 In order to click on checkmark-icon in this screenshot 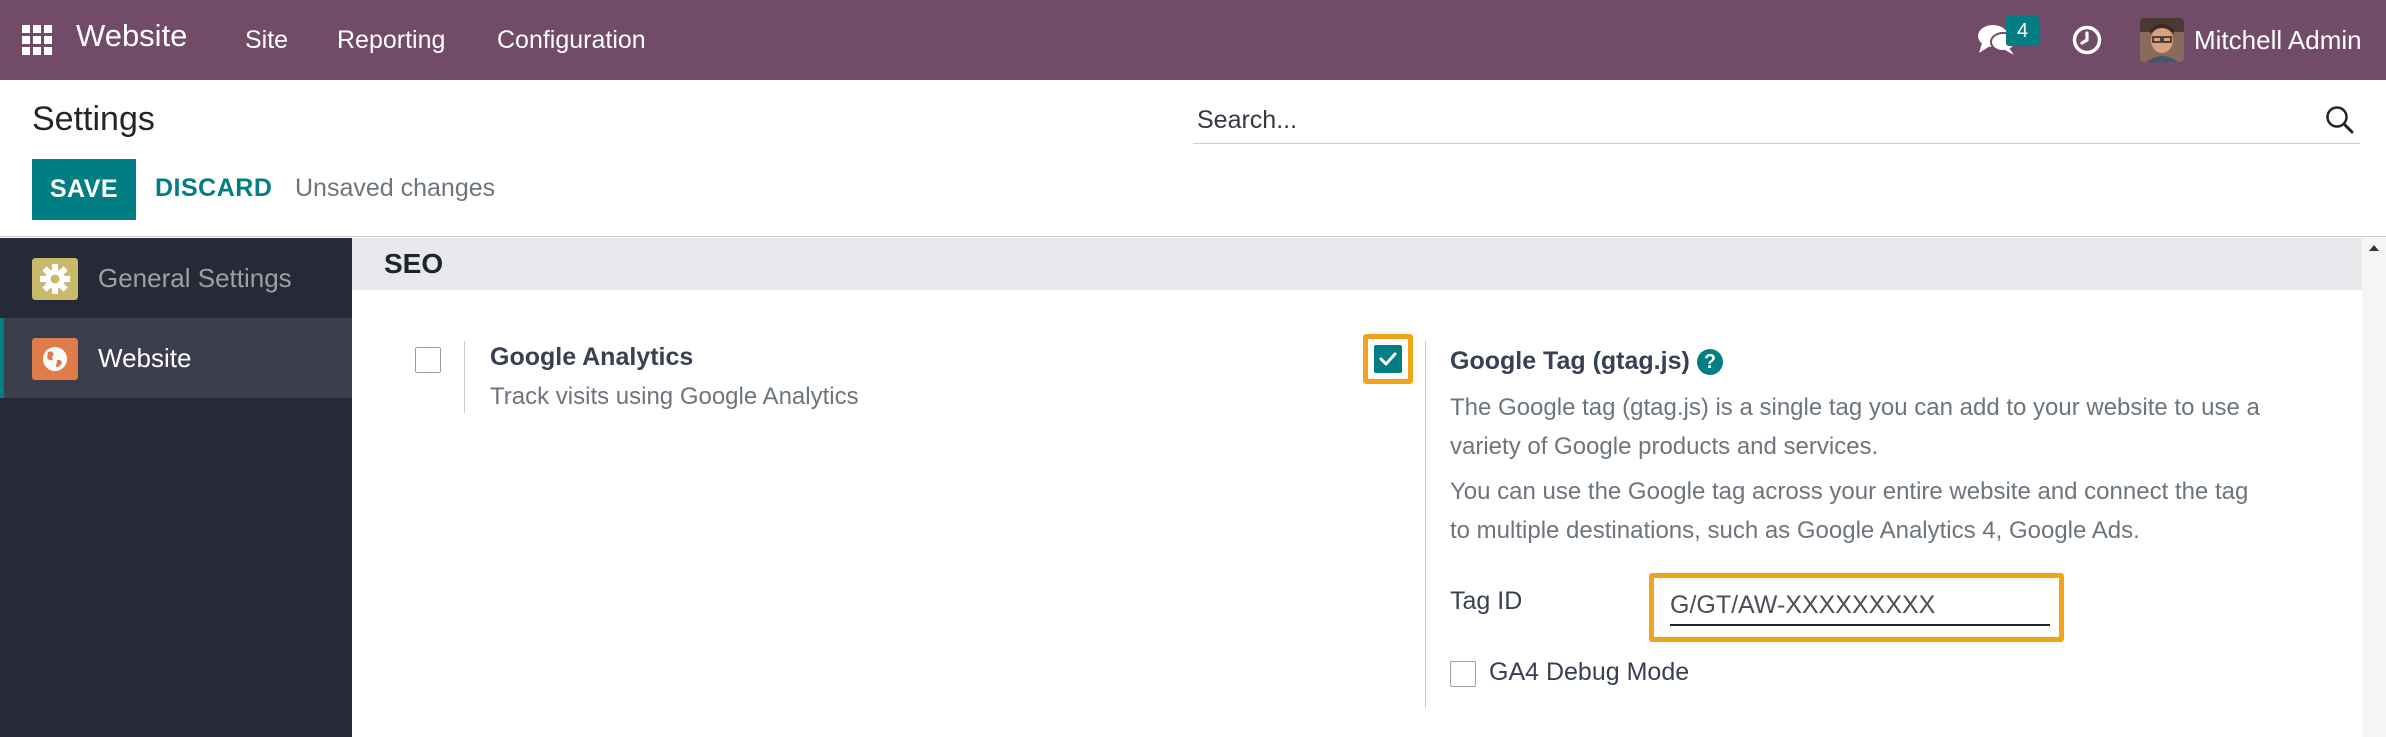, I will do `click(1388, 359)`.